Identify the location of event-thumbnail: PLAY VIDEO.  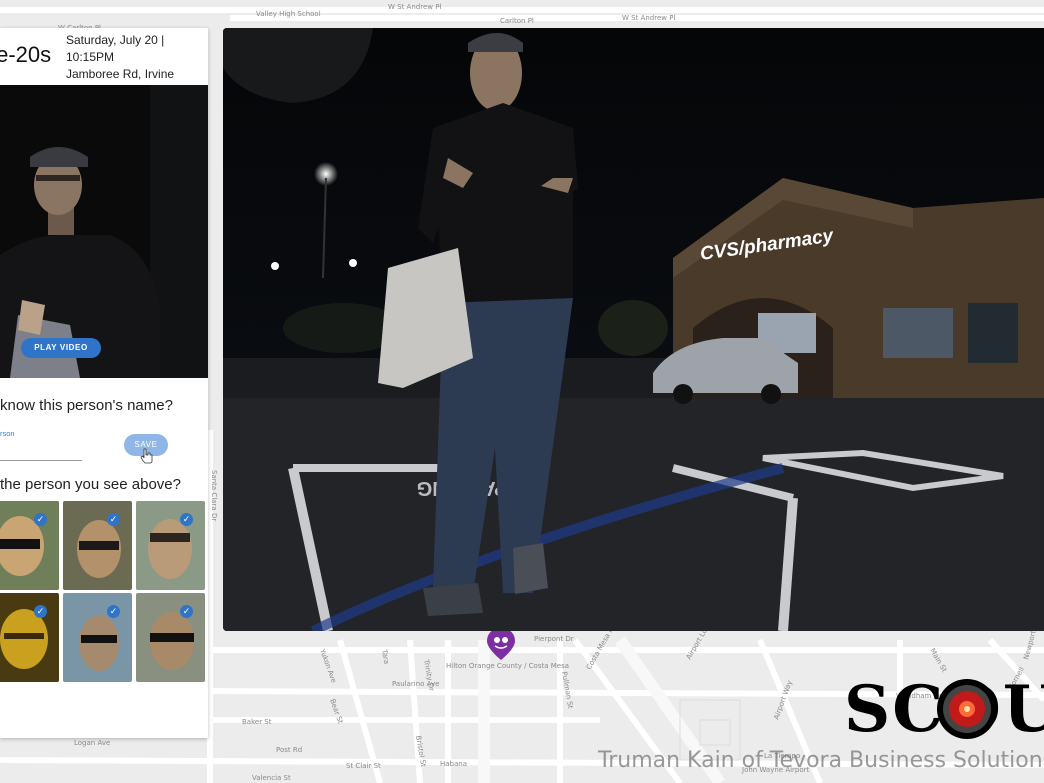
(104, 231).